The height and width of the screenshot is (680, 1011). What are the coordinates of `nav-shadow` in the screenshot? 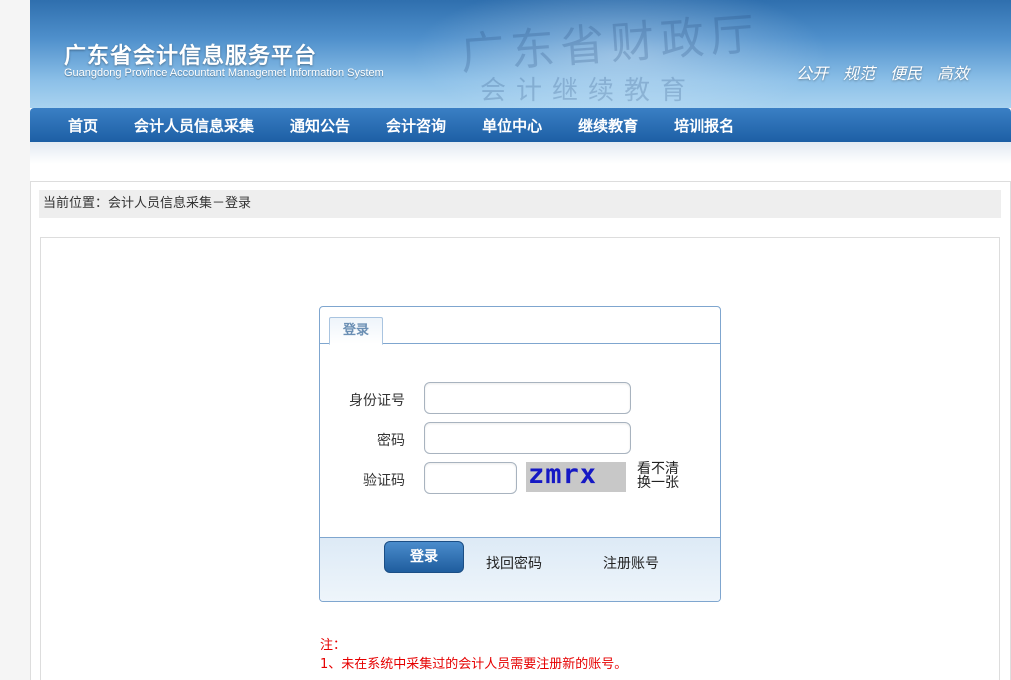 It's located at (520, 153).